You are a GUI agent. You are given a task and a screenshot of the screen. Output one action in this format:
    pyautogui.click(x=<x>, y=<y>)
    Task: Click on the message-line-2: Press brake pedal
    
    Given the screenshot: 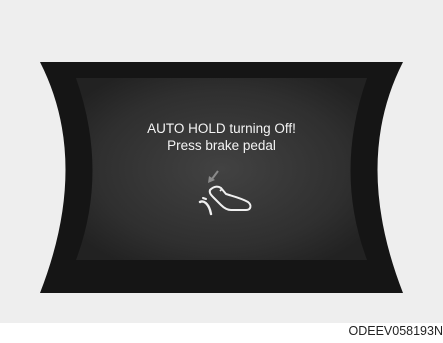 What is the action you would take?
    pyautogui.click(x=221, y=145)
    